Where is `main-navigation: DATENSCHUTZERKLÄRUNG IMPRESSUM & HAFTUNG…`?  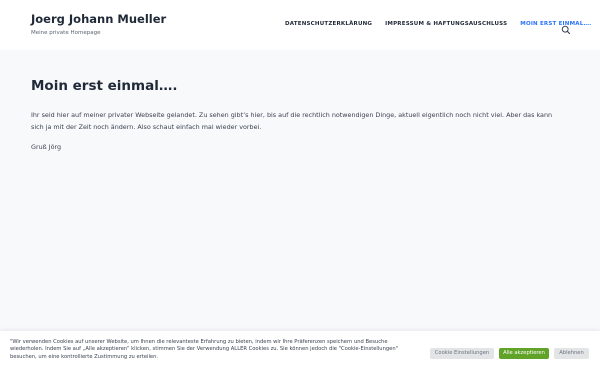 main-navigation: DATENSCHUTZERKLÄRUNG IMPRESSUM & HAFTUNG… is located at coordinates (438, 24).